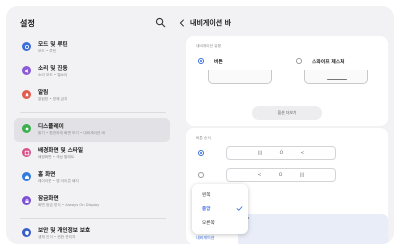  What do you see at coordinates (26, 200) in the screenshot?
I see `lock-icon` at bounding box center [26, 200].